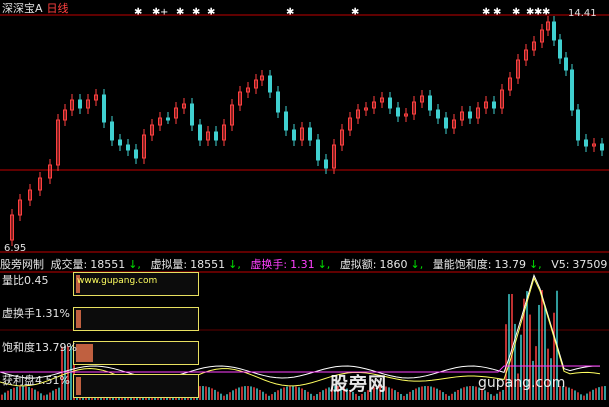  Describe the element at coordinates (36, 313) in the screenshot. I see `virtual-turnover-label: 虚换手1.31%` at that location.